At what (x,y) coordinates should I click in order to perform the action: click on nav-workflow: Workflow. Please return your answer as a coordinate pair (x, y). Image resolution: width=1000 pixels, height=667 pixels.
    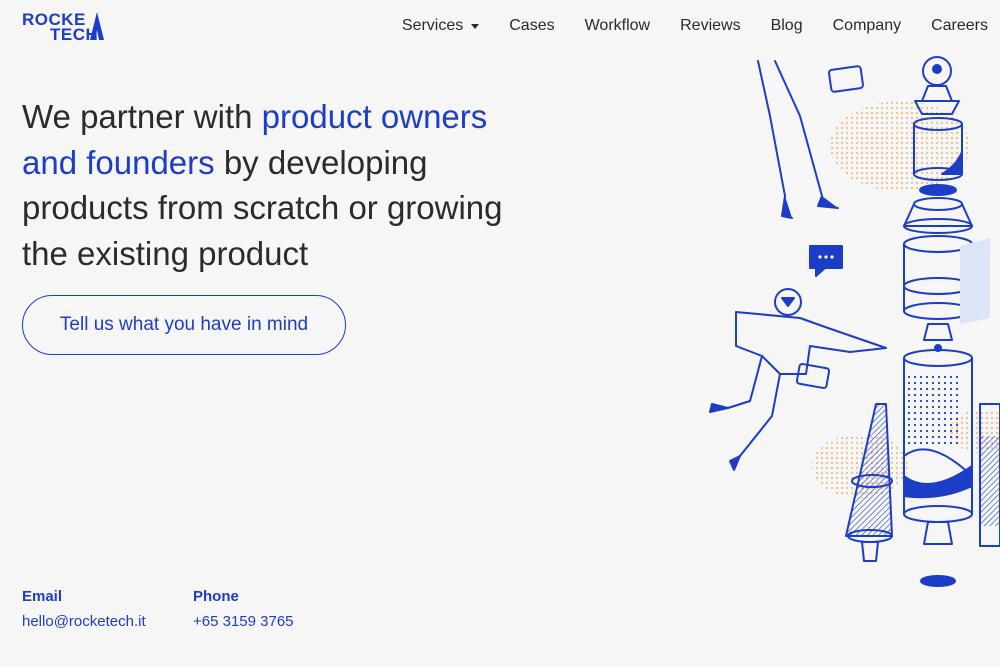
    Looking at the image, I should click on (618, 26).